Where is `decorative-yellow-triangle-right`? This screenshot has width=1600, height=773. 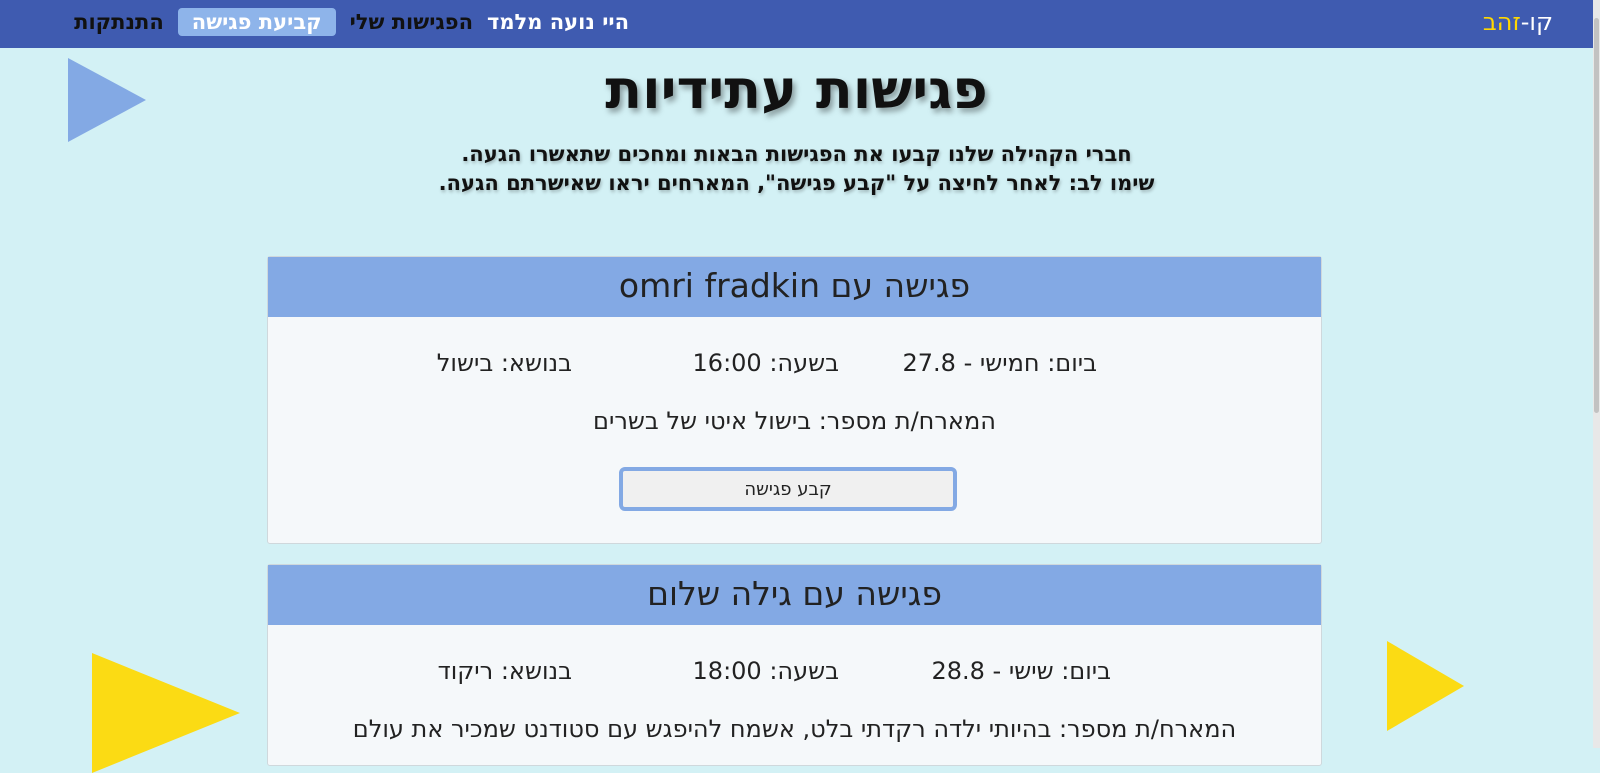
decorative-yellow-triangle-right is located at coordinates (1425, 686).